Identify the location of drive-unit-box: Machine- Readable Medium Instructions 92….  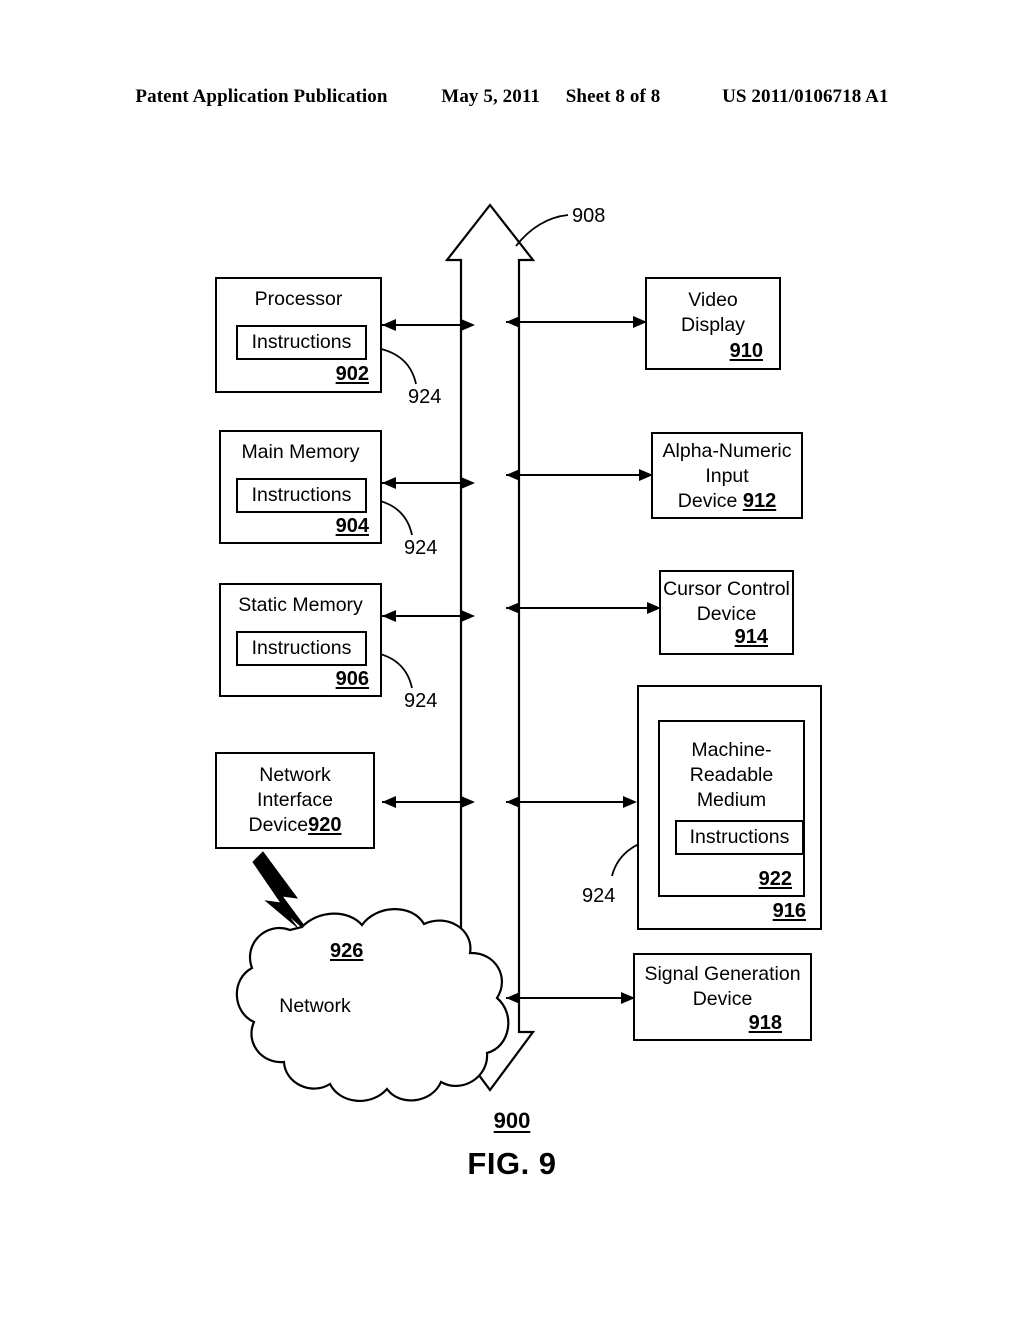
(729, 807).